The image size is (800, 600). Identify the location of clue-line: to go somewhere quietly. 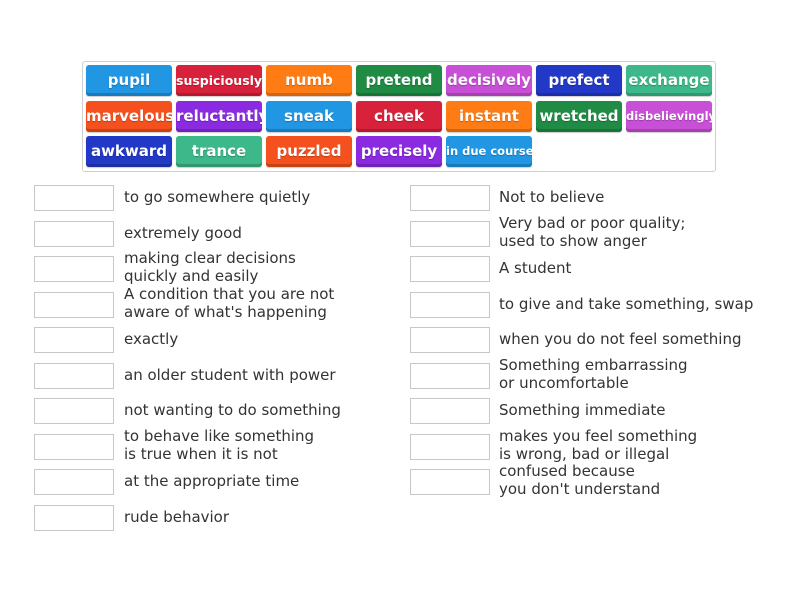
(217, 197).